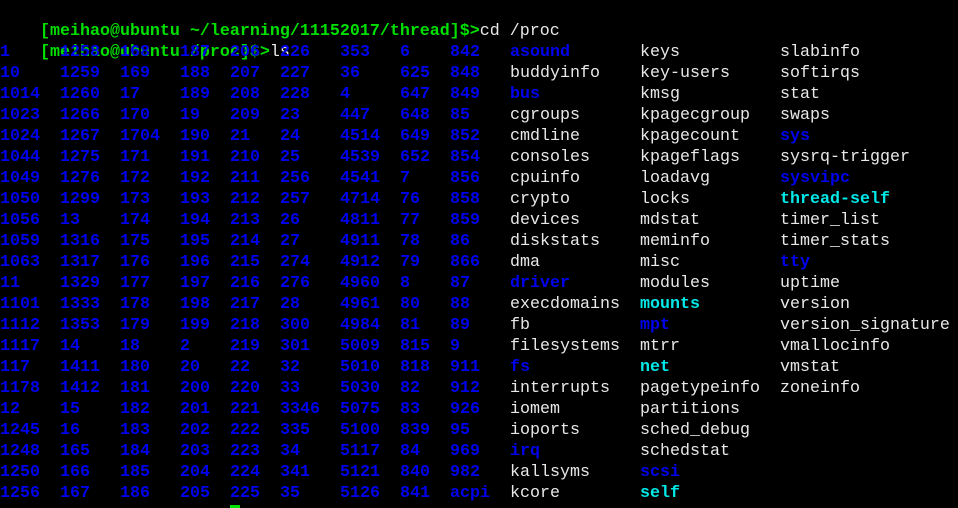  I want to click on ls-entry-directory: 172, so click(135, 178).